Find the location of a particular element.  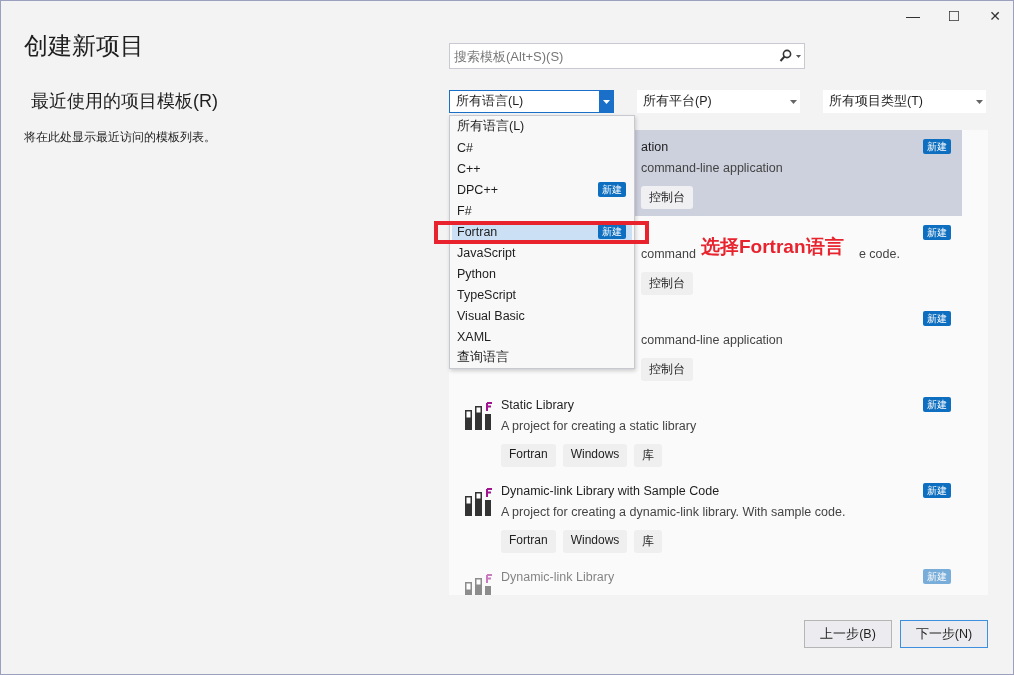

section-heading: 最近使用的项目模板(R) is located at coordinates (125, 101).